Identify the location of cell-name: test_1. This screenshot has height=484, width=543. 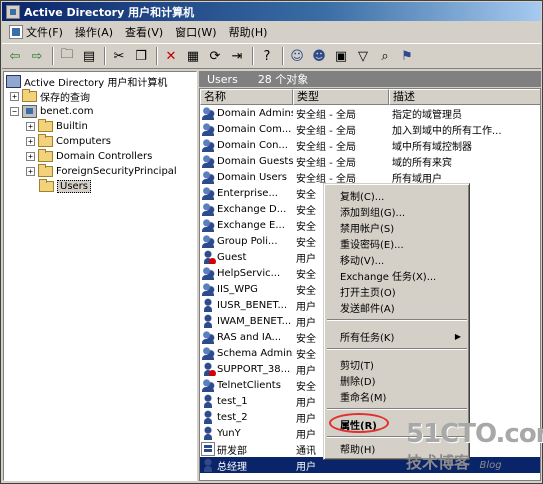
(246, 401).